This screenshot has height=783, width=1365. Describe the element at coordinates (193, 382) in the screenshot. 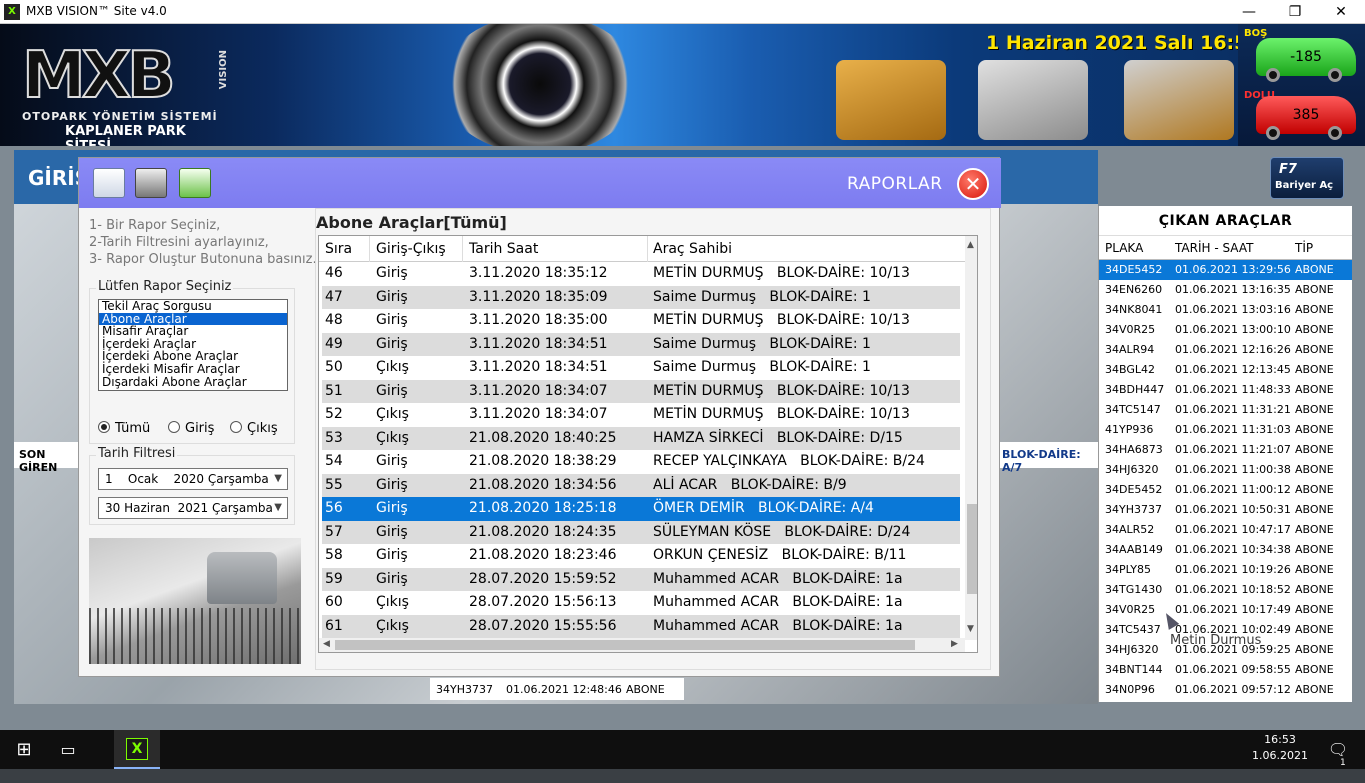

I see `report-option: Dışardaki Abone Araçlar` at that location.